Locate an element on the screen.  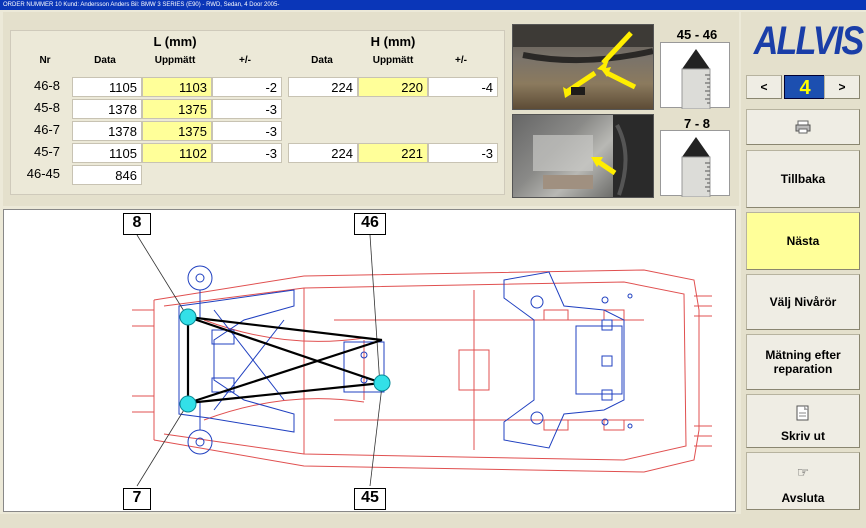
skriv-ut-button: Skriv ut is located at coordinates (803, 421).